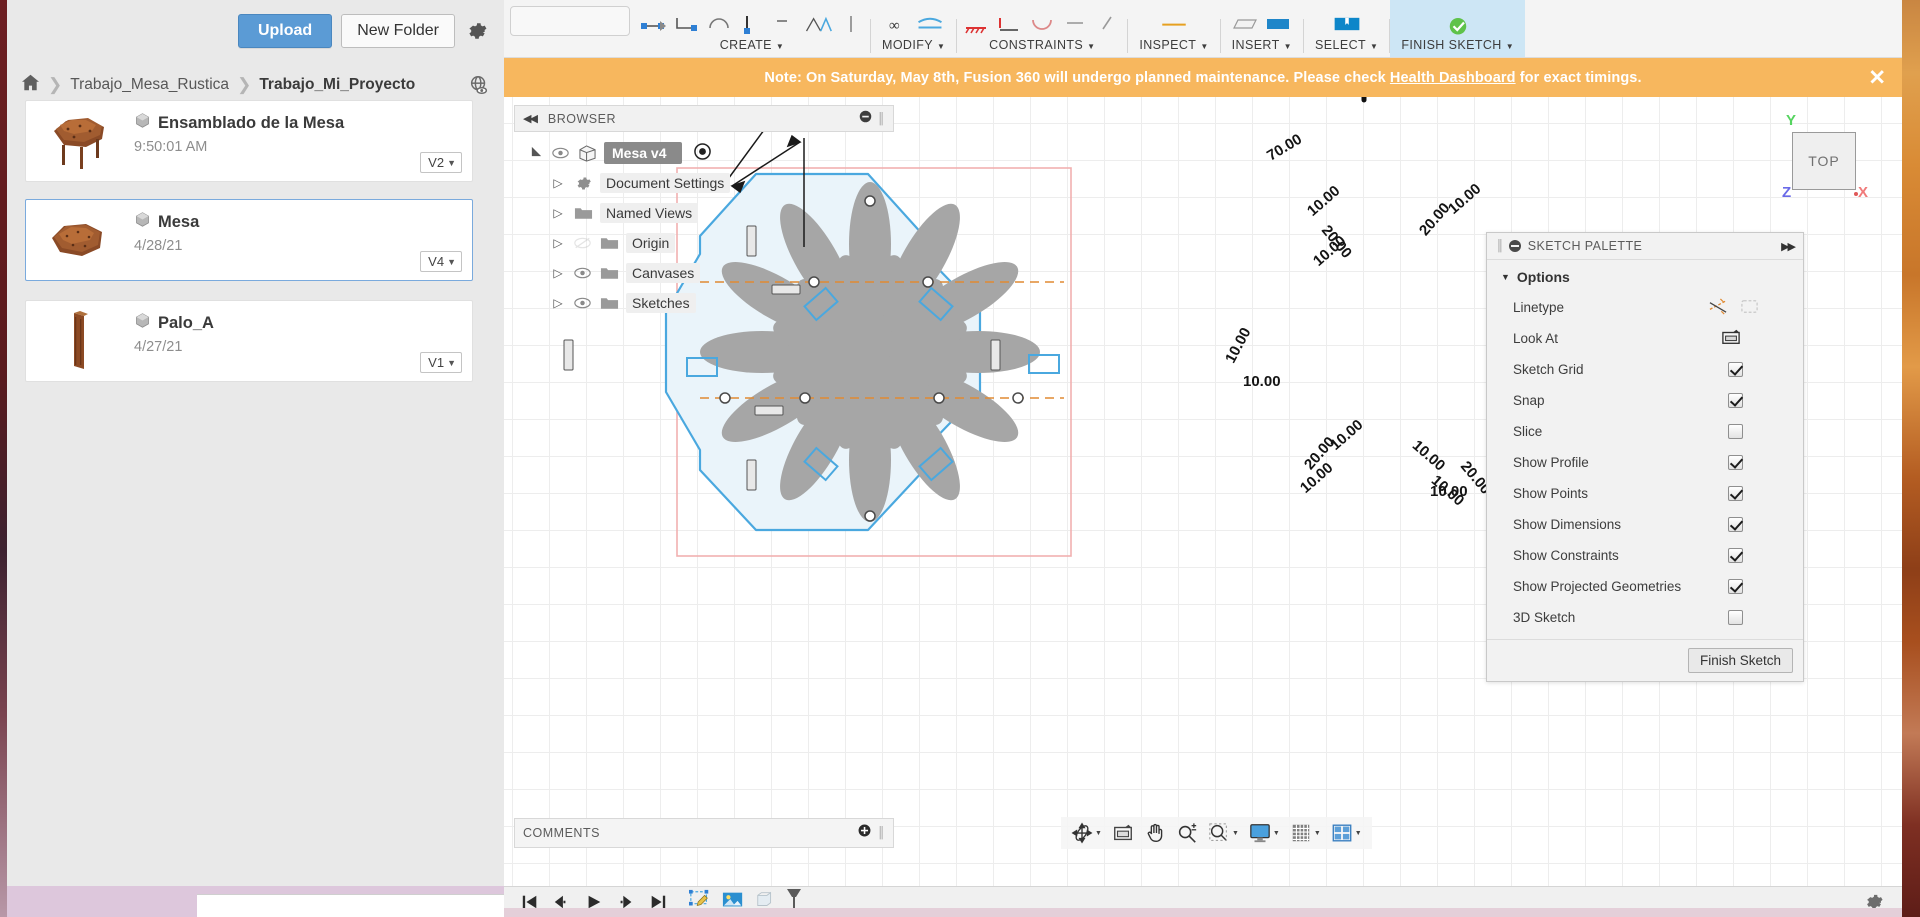 The image size is (1920, 917). What do you see at coordinates (285, 31) in the screenshot?
I see `upload-button: Upload` at bounding box center [285, 31].